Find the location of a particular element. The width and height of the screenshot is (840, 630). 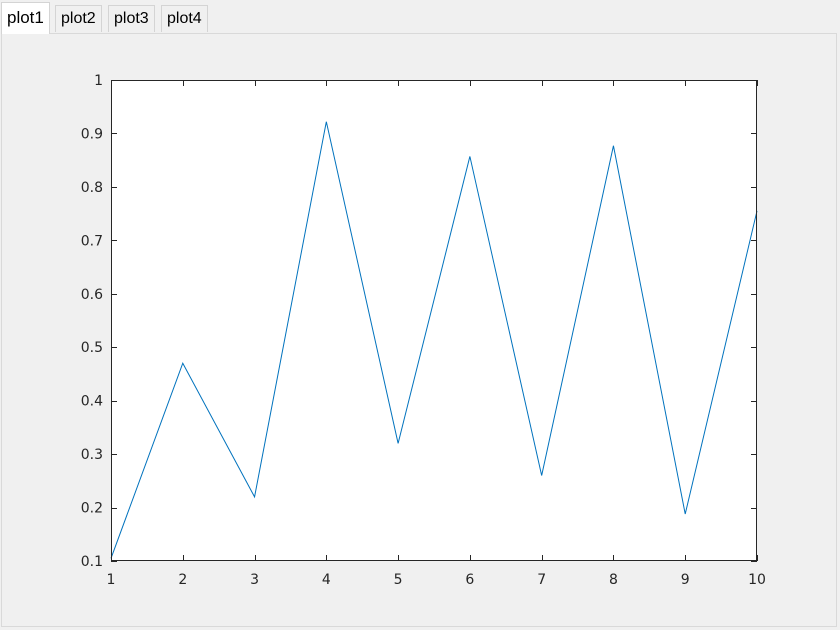

x-tick-label: 2 is located at coordinates (182, 580).